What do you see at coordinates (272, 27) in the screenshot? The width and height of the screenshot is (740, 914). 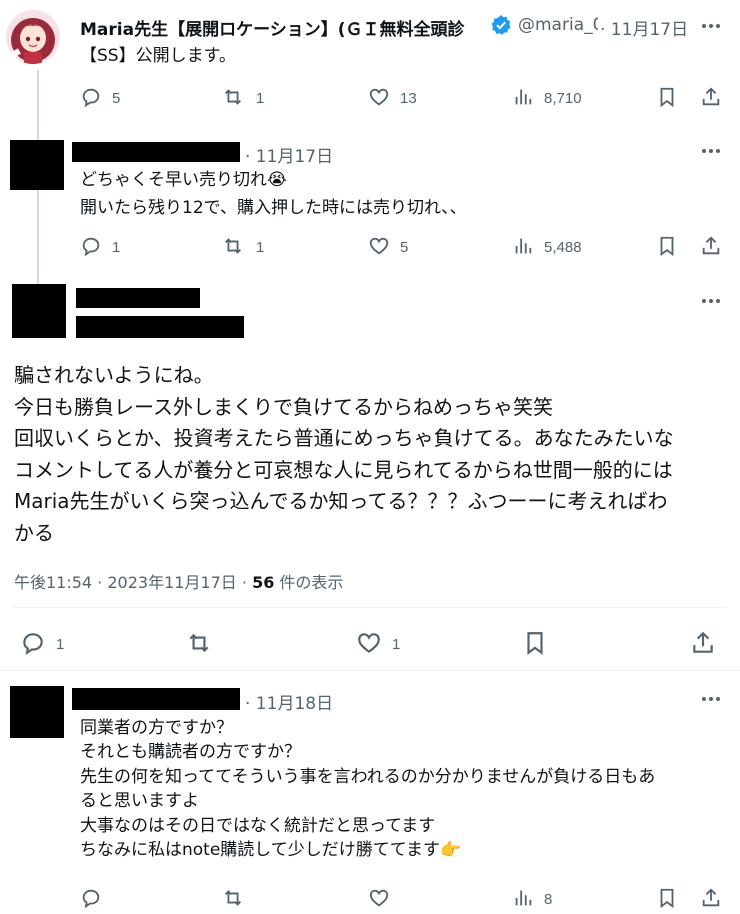 I see `author-name: Maria先生【展開ロケーション】(ＧＩ無料全頭診` at bounding box center [272, 27].